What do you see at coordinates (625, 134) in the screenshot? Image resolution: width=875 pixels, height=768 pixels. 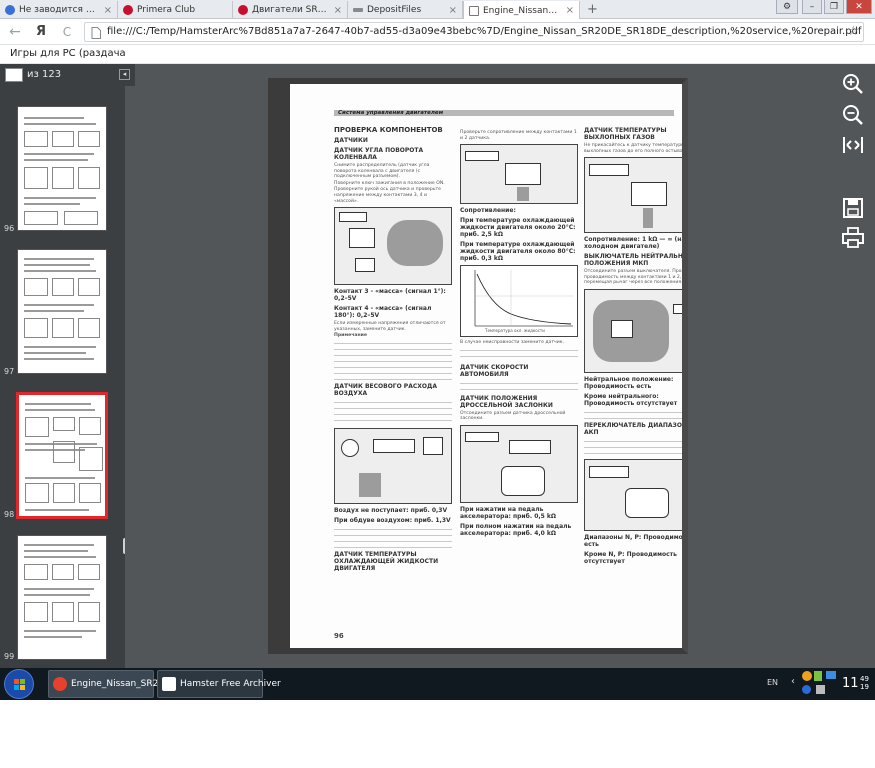 I see `subheading: ДАТЧИК ТЕМПЕРАТУРЫ ВЫХЛОПНЫХ ГАЗОВ` at bounding box center [625, 134].